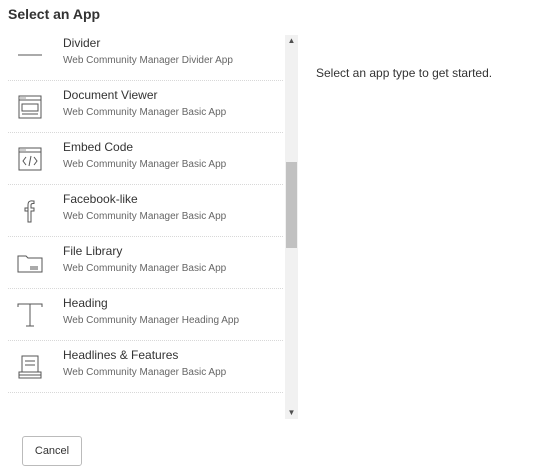  What do you see at coordinates (30, 315) in the screenshot?
I see `heading-icon` at bounding box center [30, 315].